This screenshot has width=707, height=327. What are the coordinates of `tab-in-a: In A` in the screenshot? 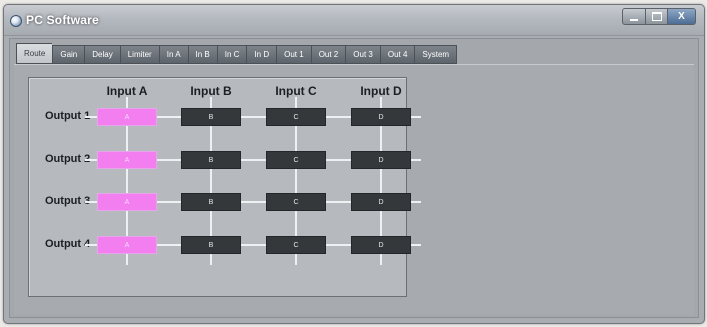 It's located at (173, 54).